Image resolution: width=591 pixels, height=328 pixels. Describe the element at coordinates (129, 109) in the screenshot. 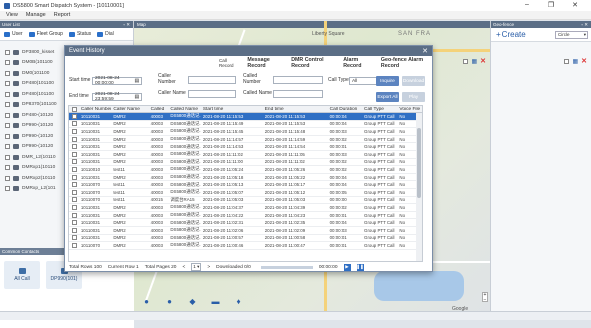

I see `column-header: Caller Name` at that location.